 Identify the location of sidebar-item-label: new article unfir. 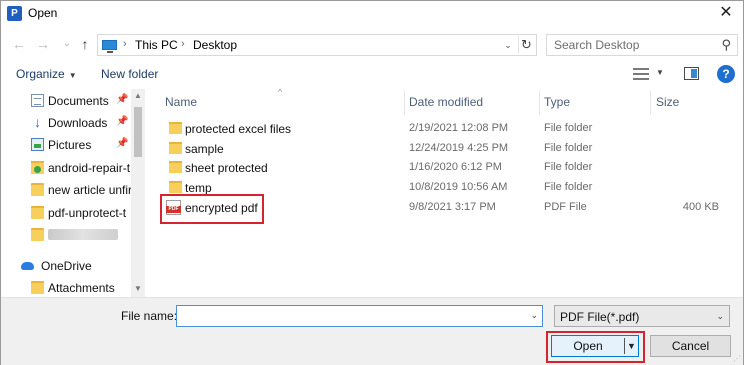
(89, 190).